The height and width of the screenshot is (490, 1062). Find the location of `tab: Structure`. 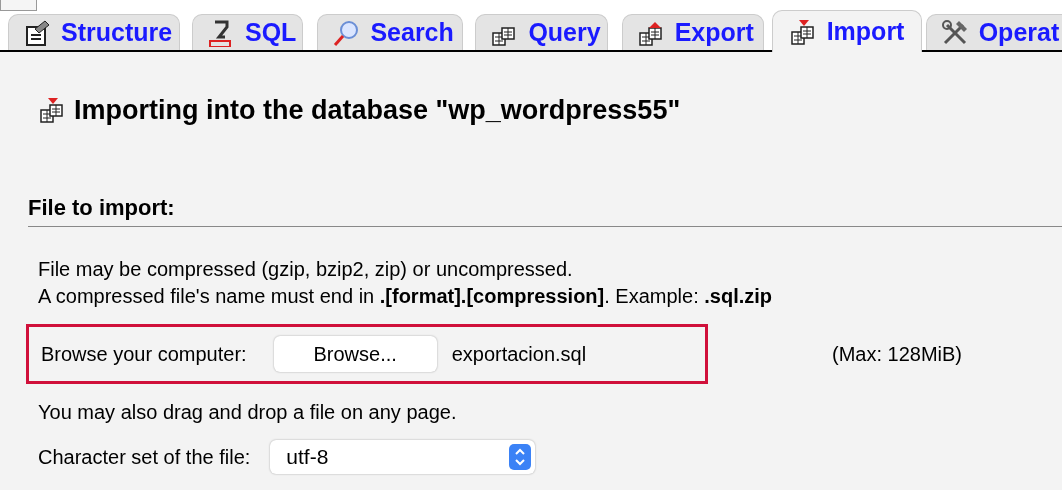

tab: Structure is located at coordinates (94, 32).